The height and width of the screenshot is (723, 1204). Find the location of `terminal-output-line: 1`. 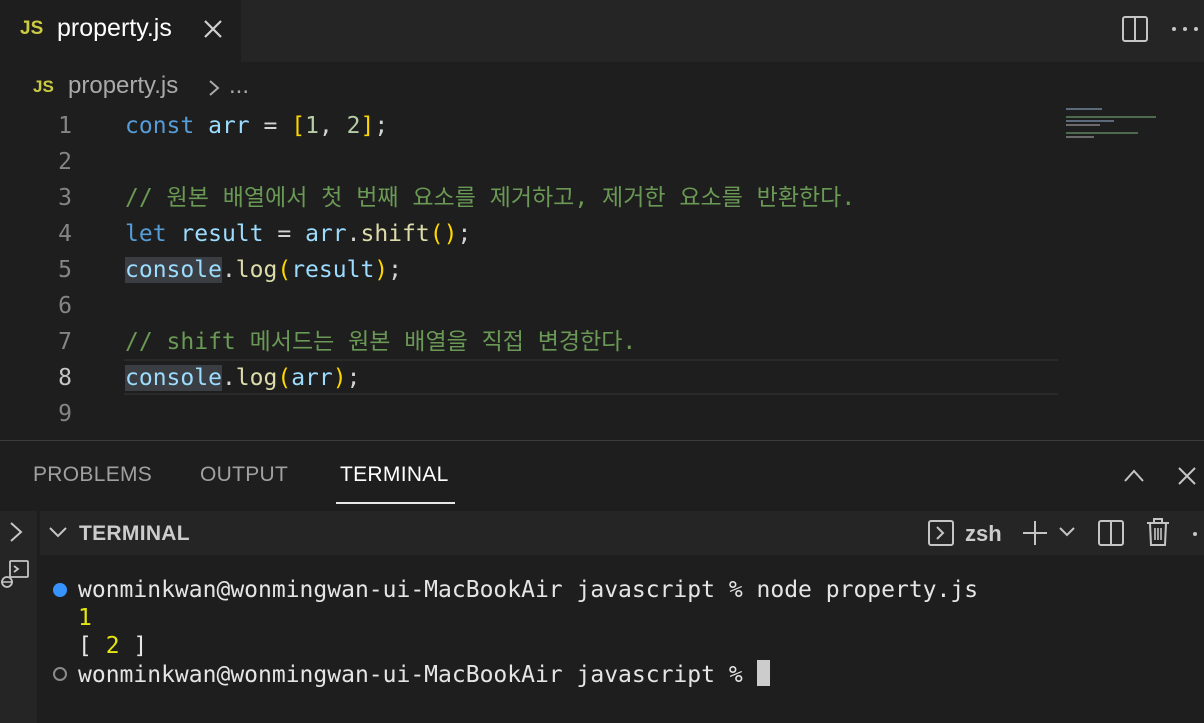

terminal-output-line: 1 is located at coordinates (85, 618).